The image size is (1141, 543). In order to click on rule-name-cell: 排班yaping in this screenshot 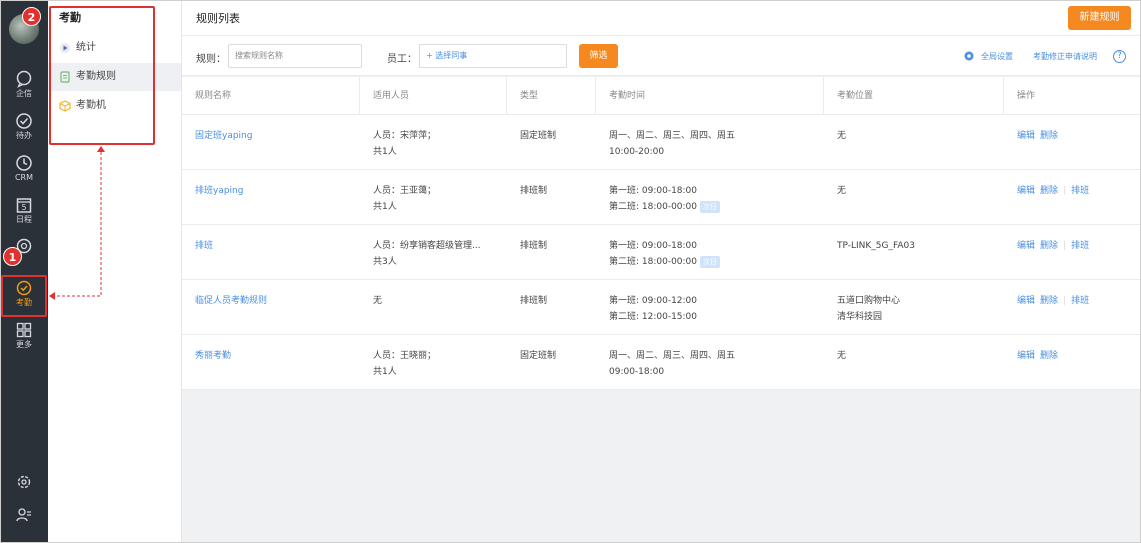, I will do `click(271, 197)`.